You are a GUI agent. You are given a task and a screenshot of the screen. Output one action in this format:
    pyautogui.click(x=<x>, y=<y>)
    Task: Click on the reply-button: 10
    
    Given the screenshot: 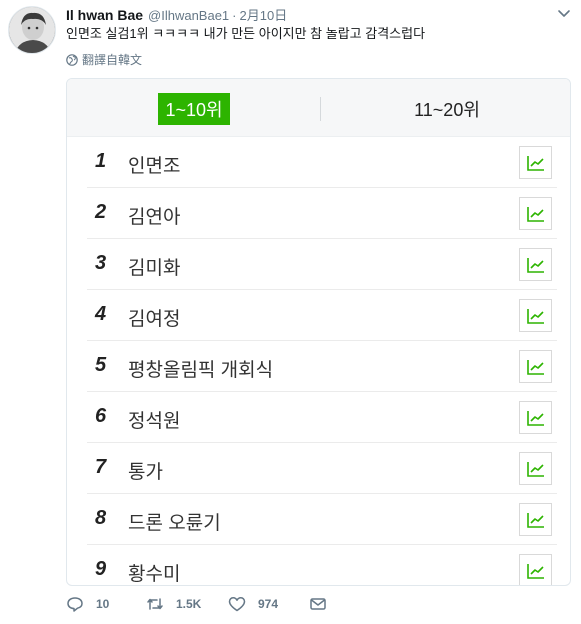 What is the action you would take?
    pyautogui.click(x=87, y=604)
    